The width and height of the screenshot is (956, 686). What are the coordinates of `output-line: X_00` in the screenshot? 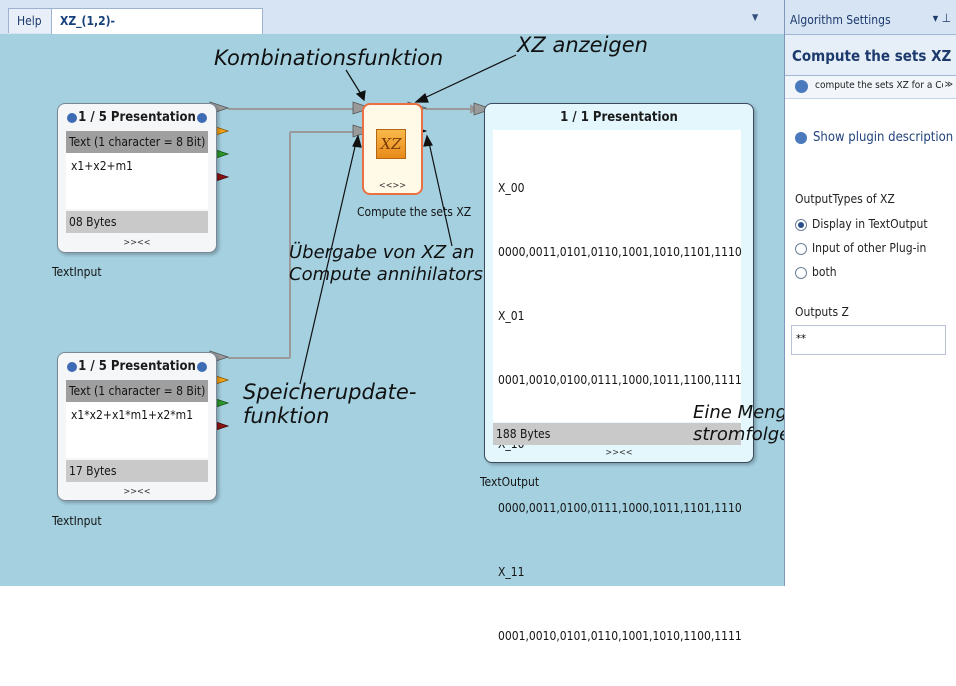 It's located at (511, 188).